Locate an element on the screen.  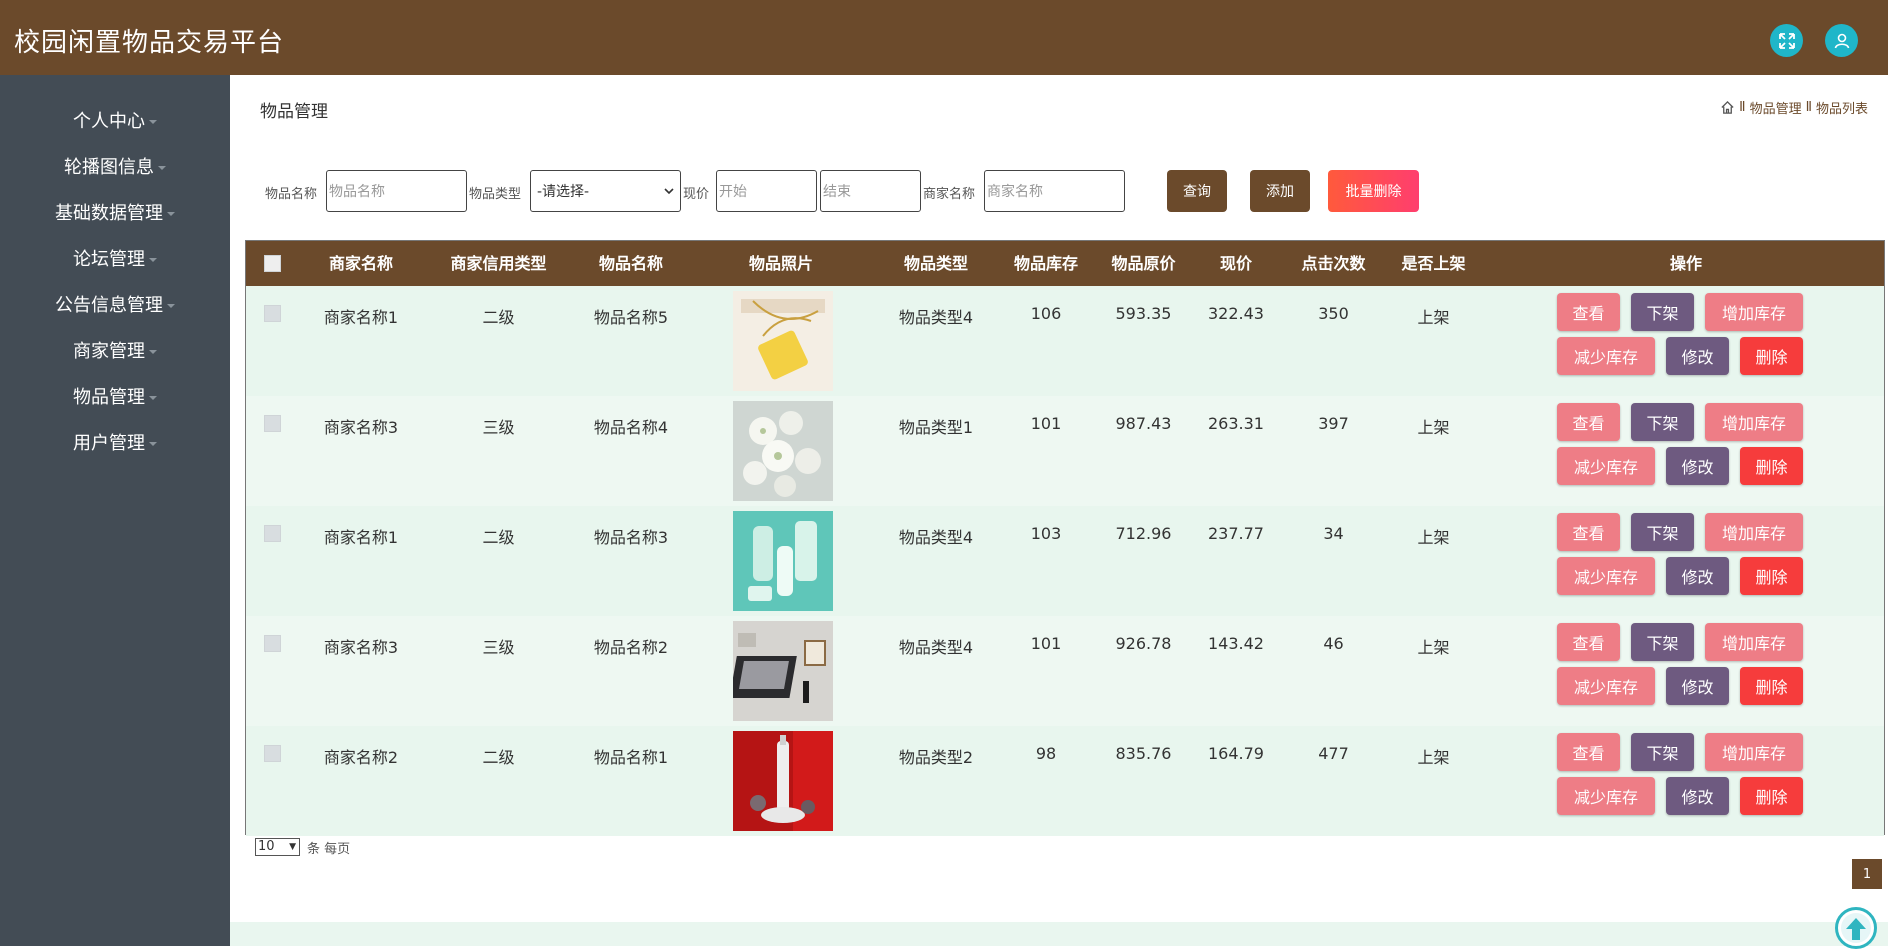
price-start-input: 开始 is located at coordinates (766, 191).